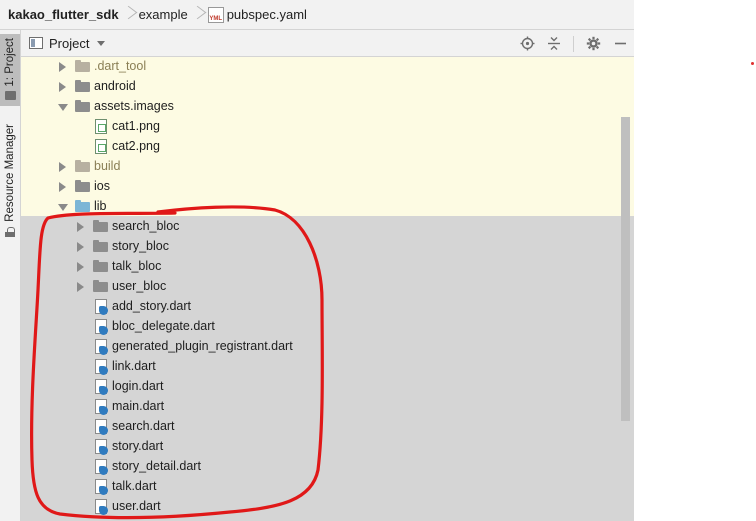 The height and width of the screenshot is (521, 756). What do you see at coordinates (63, 15) in the screenshot?
I see `breadcrumb-item-project: kakao_flutter_sdk` at bounding box center [63, 15].